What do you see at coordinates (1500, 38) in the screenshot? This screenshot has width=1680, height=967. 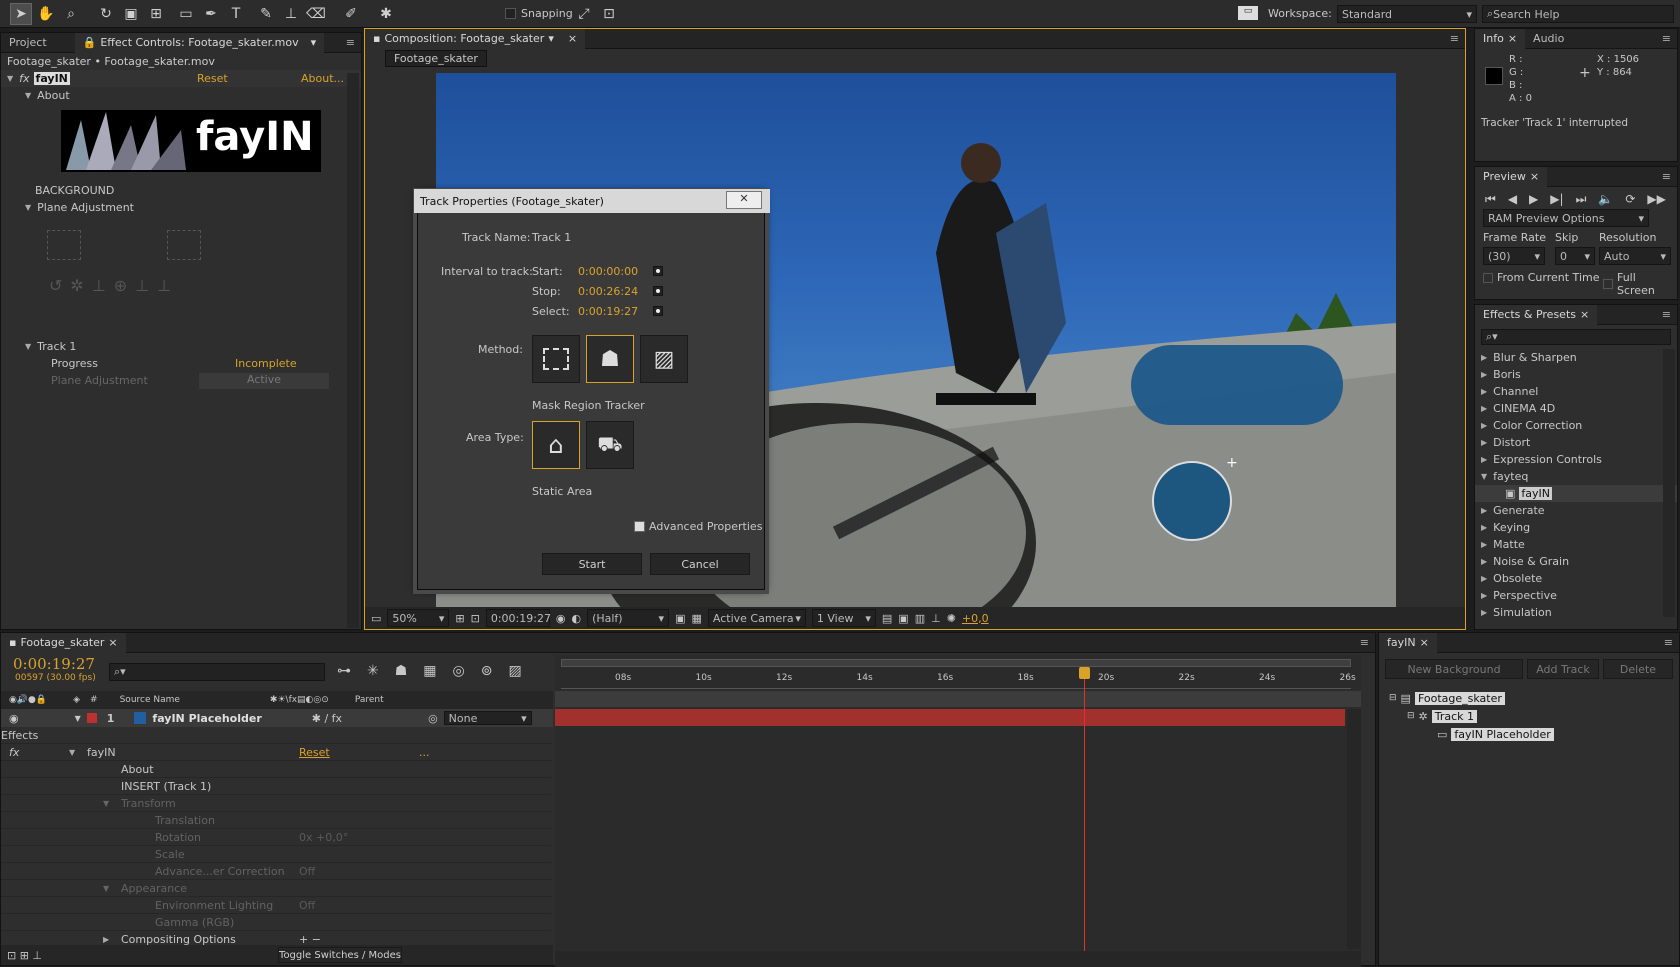 I see `tab-info: Info ×` at bounding box center [1500, 38].